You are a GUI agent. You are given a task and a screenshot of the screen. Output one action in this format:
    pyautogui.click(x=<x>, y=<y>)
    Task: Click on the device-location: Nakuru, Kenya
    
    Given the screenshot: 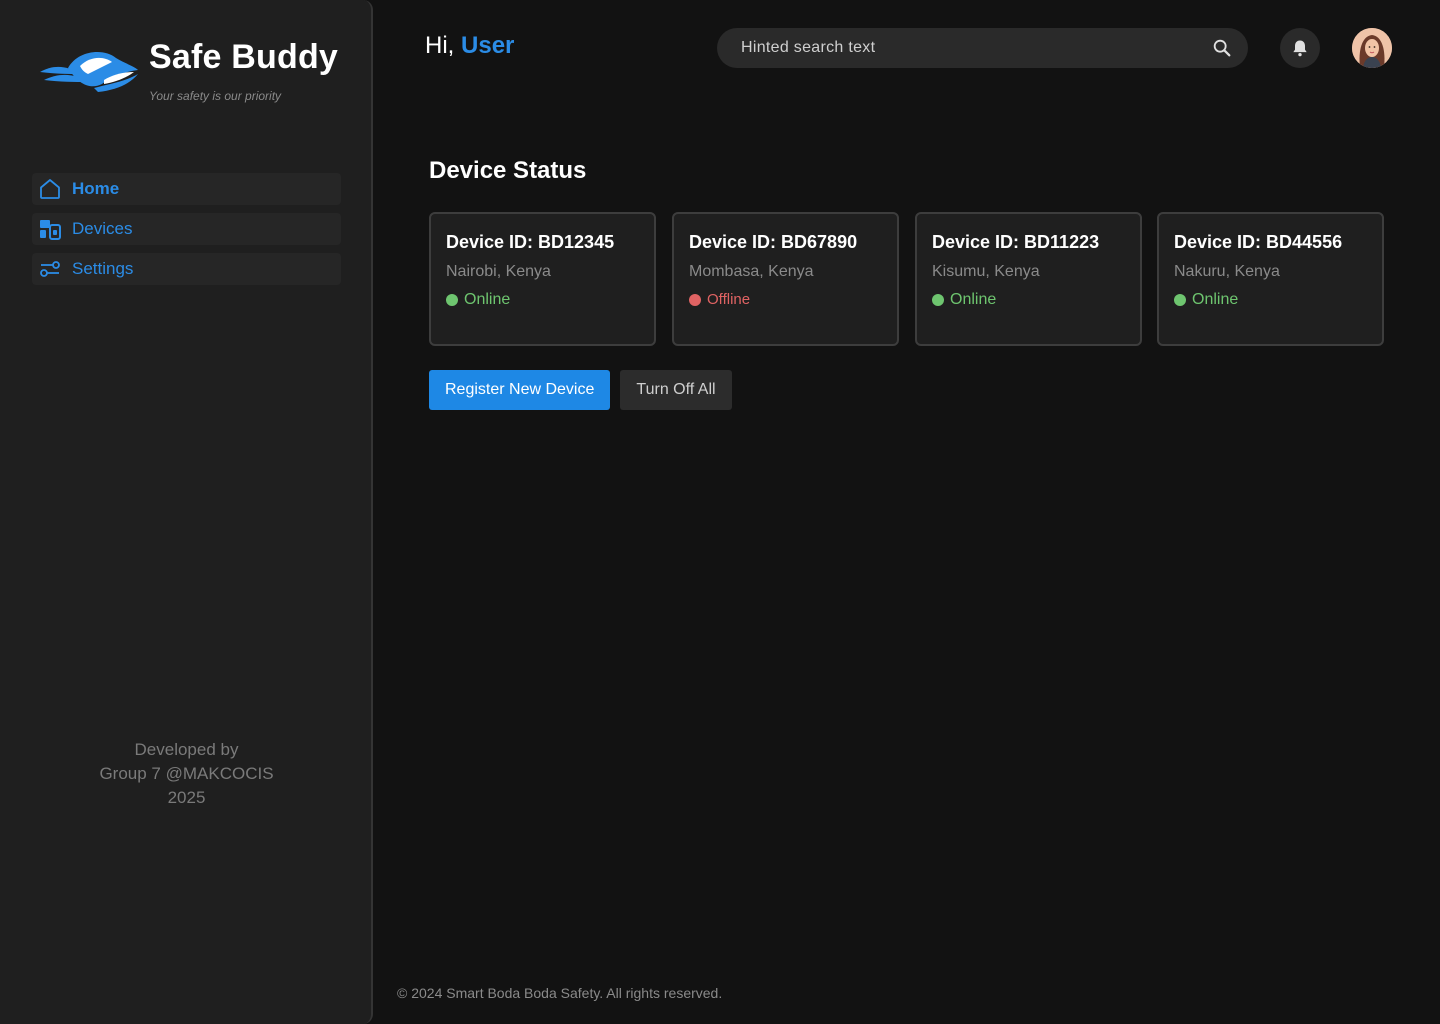 What is the action you would take?
    pyautogui.click(x=1227, y=271)
    